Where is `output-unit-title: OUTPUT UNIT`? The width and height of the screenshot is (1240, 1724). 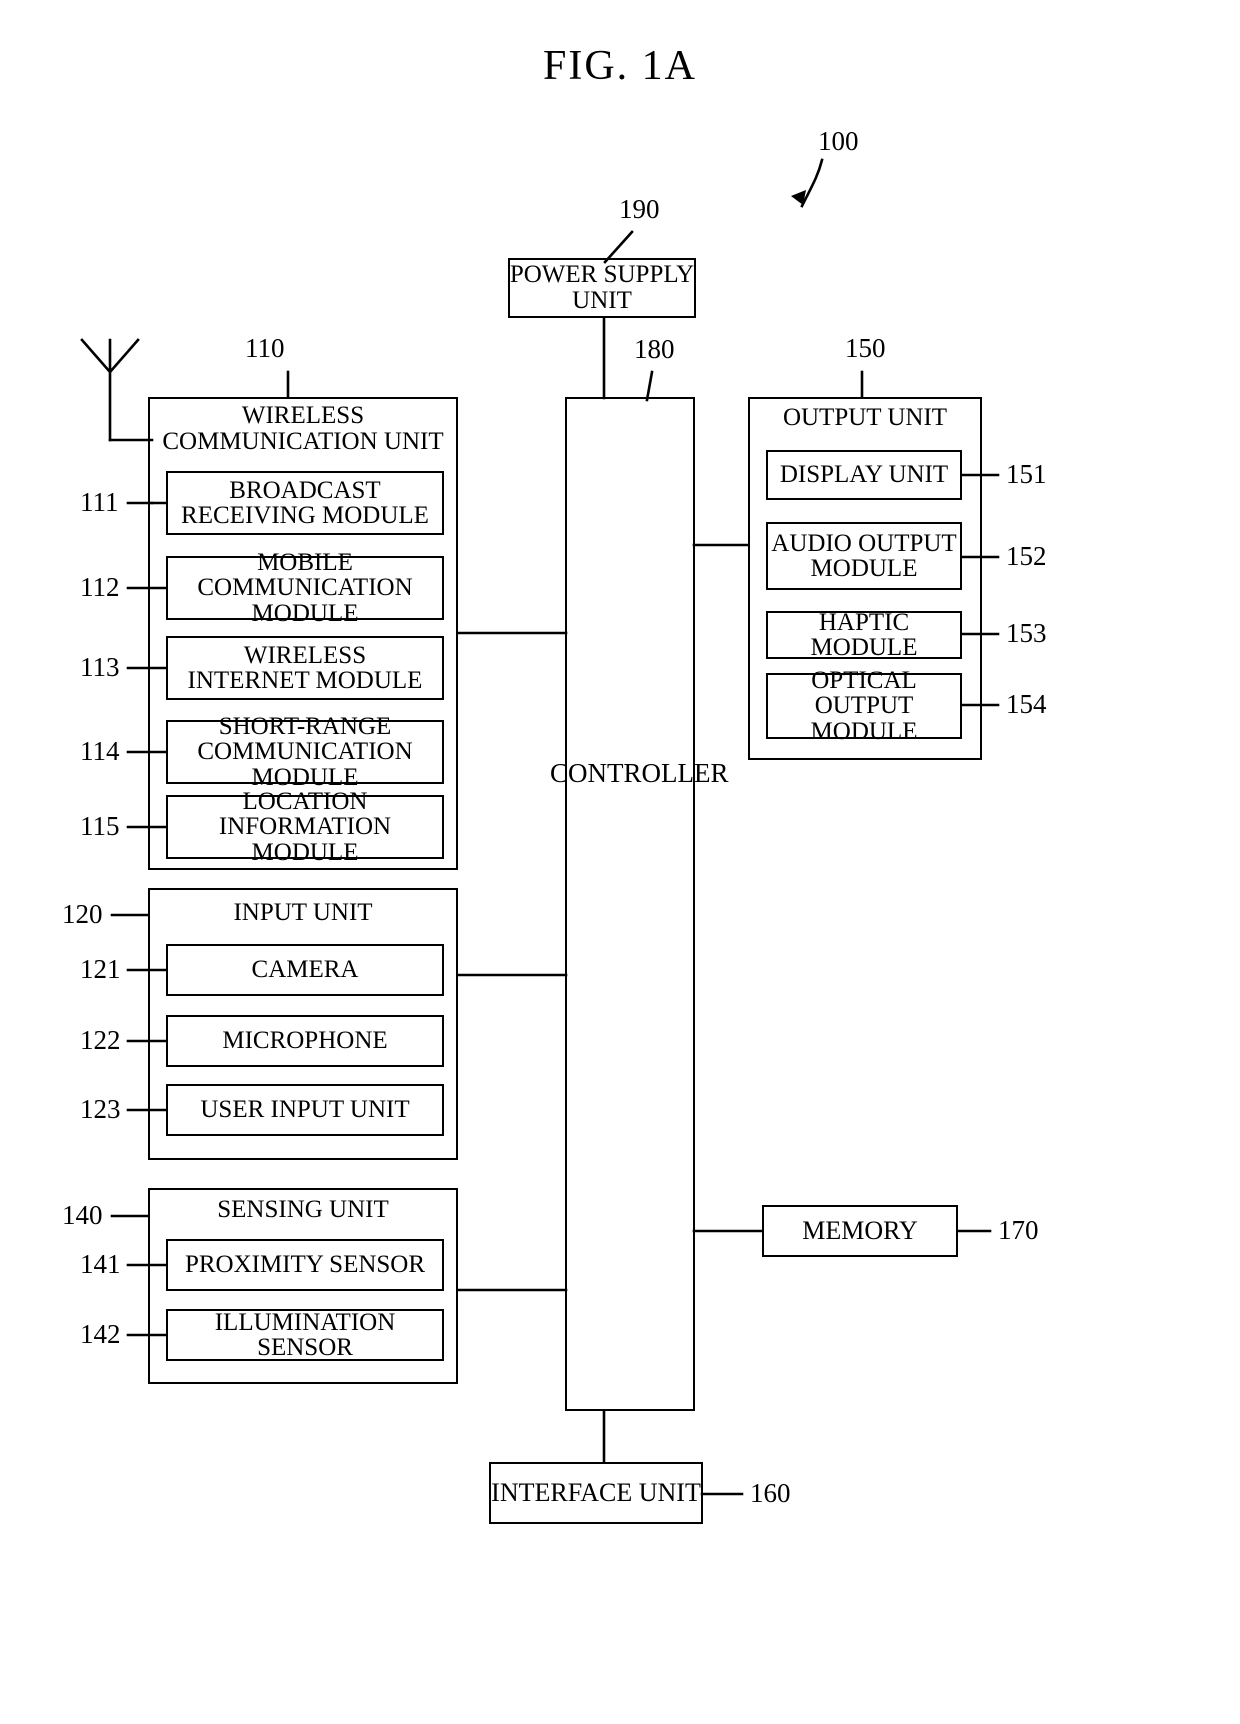
output-unit-title: OUTPUT UNIT is located at coordinates (865, 417).